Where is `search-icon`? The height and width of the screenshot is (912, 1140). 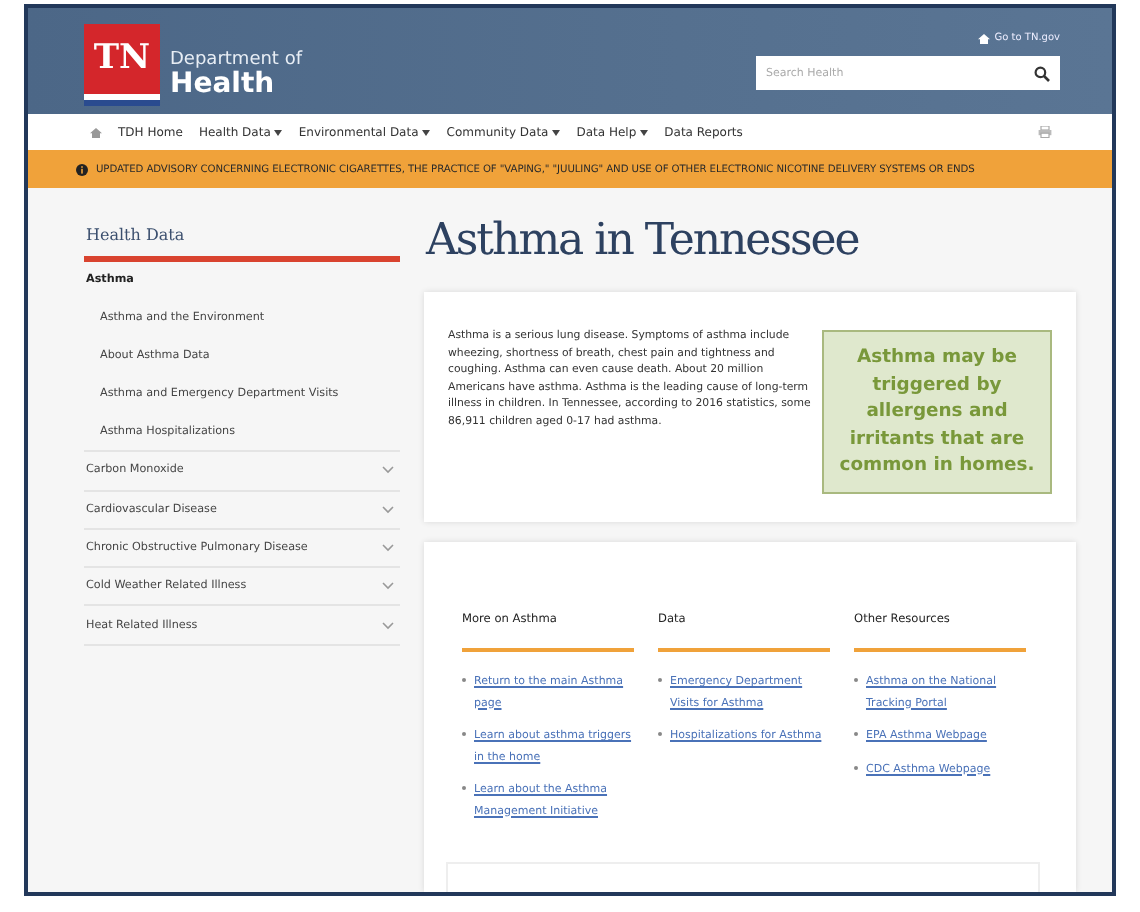 search-icon is located at coordinates (1042, 73).